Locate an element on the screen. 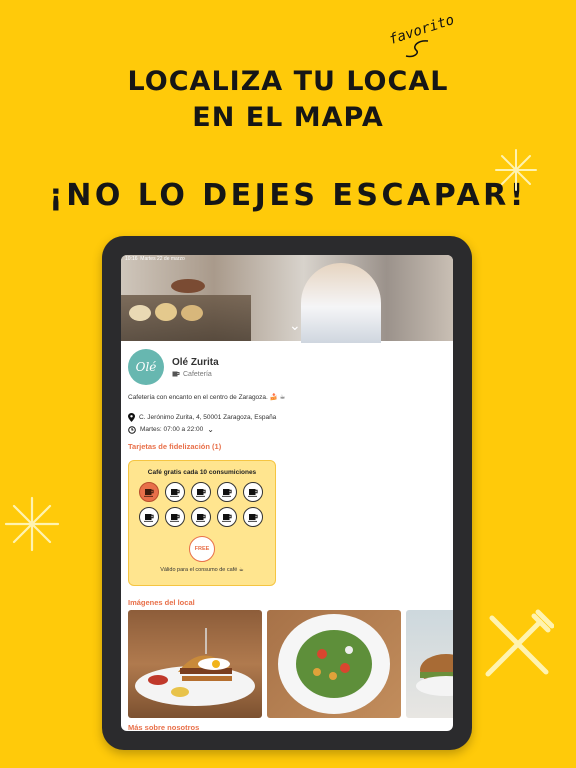  cutlery-icon is located at coordinates (519, 643).